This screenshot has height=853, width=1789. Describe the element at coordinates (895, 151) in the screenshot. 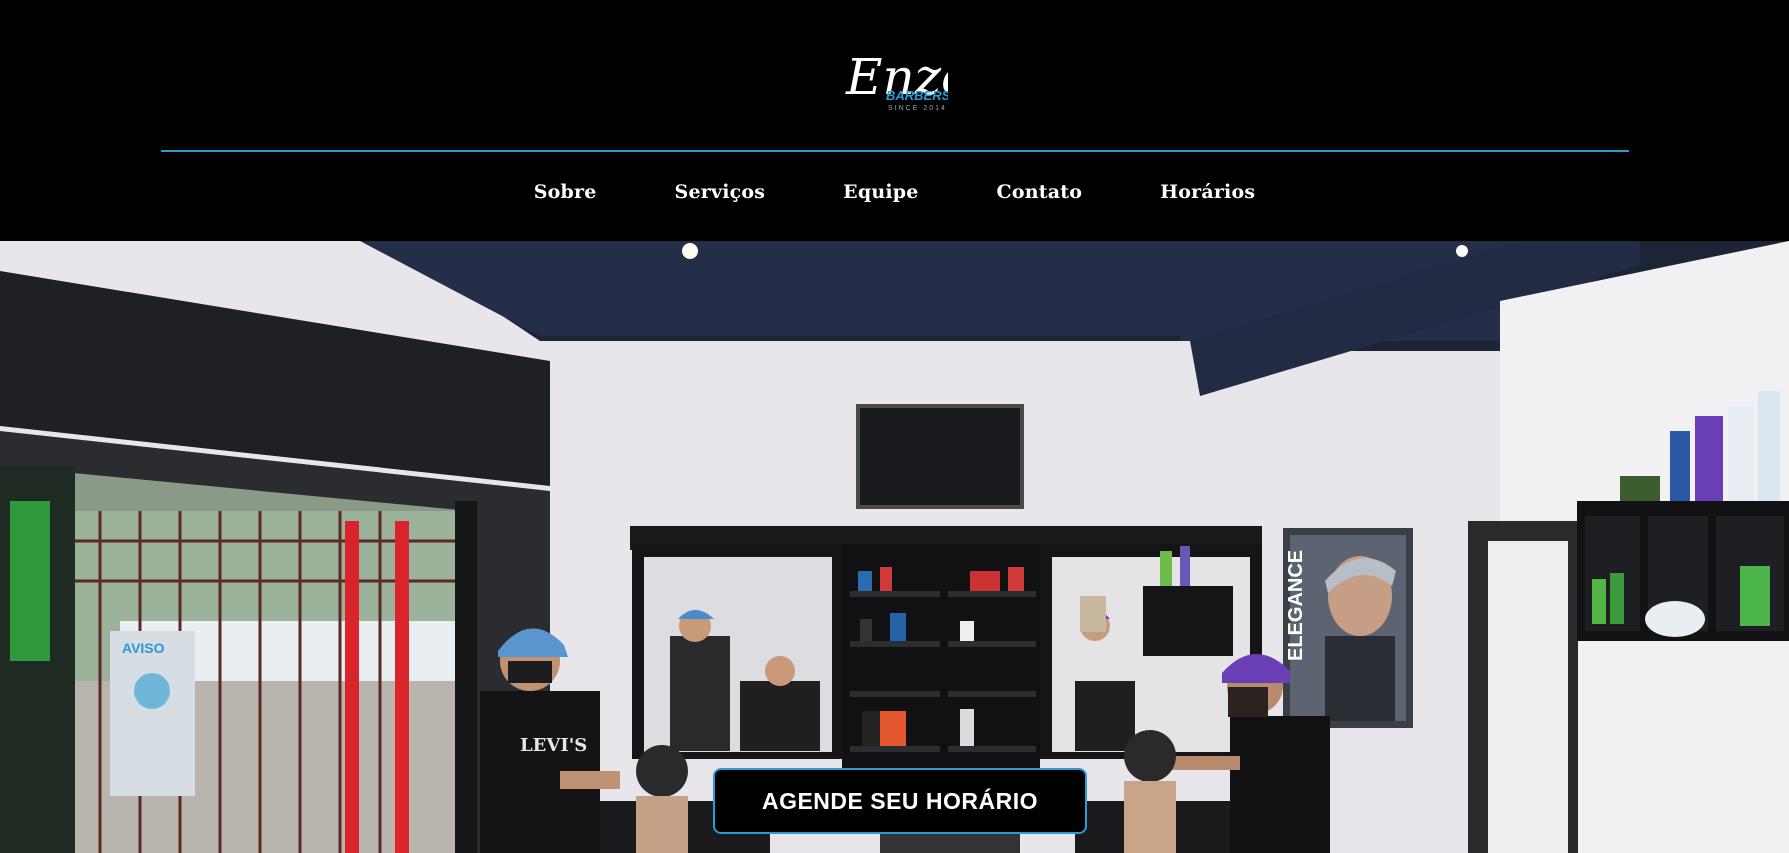

I see `header-divider` at that location.